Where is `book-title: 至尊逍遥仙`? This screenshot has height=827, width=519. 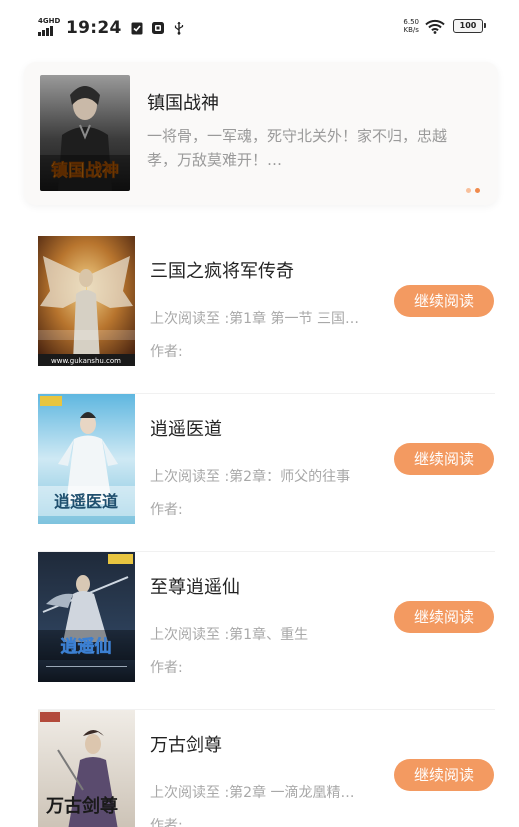
book-title: 至尊逍遥仙 is located at coordinates (195, 586).